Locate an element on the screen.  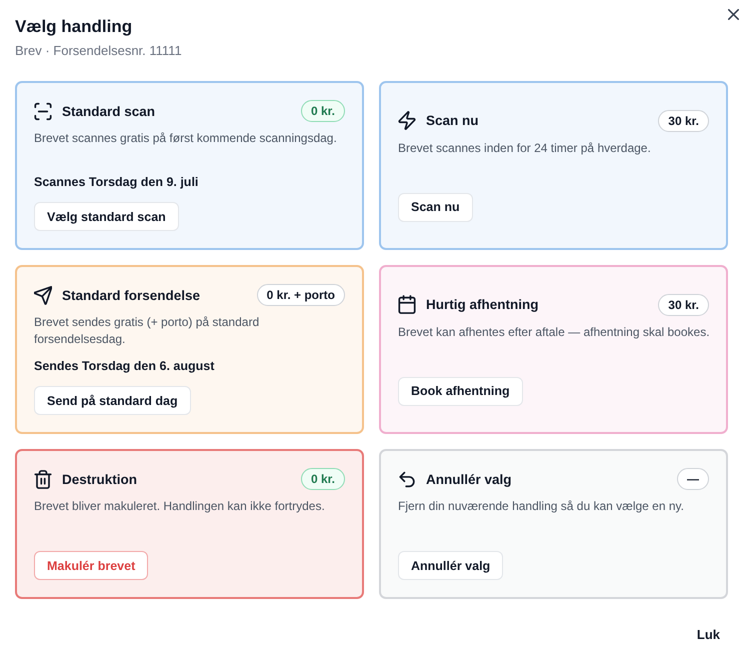
option-title: Destruktion is located at coordinates (100, 479).